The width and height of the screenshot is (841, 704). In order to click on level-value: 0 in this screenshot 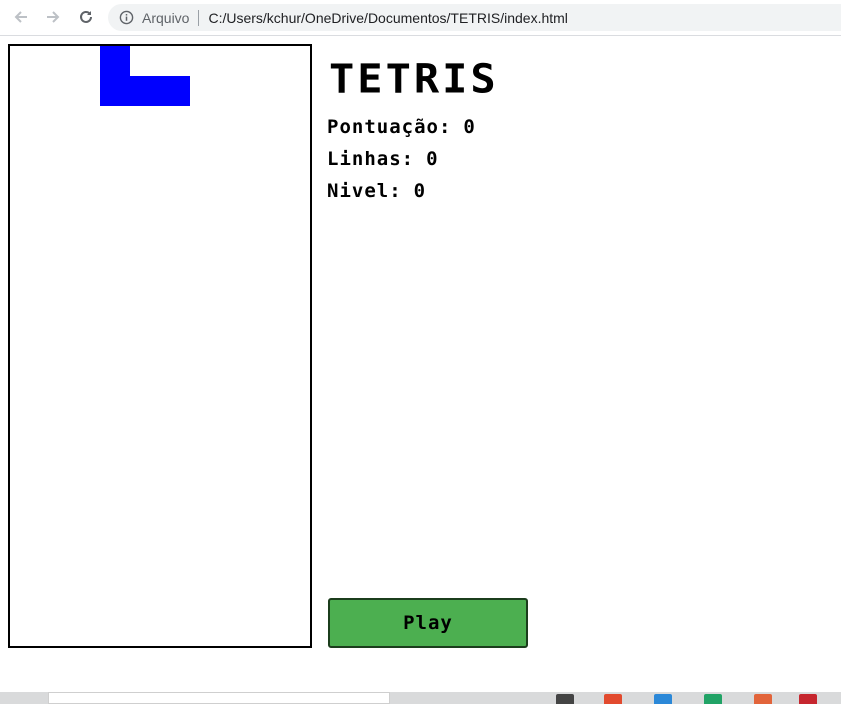, I will do `click(420, 191)`.